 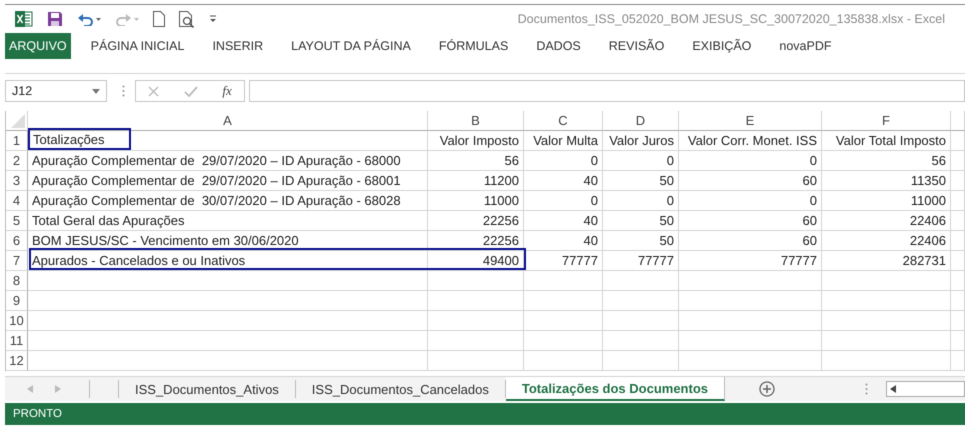 What do you see at coordinates (636, 46) in the screenshot?
I see `ribbon-tab: REVISÃO` at bounding box center [636, 46].